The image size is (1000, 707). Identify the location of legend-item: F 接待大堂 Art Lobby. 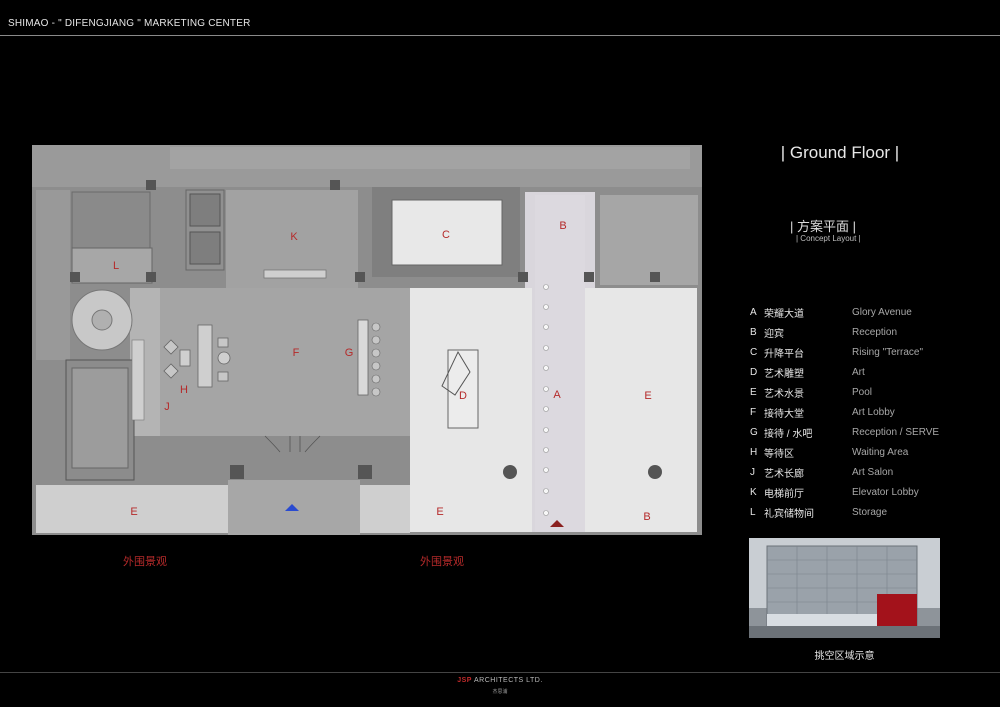
(822, 414).